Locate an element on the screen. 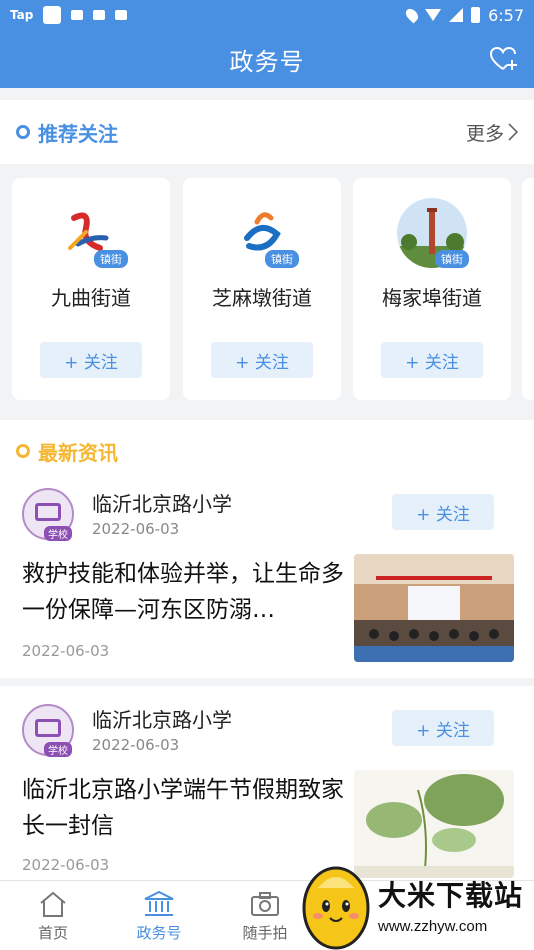  watermark-brand: 大米下载站 is located at coordinates (451, 895).